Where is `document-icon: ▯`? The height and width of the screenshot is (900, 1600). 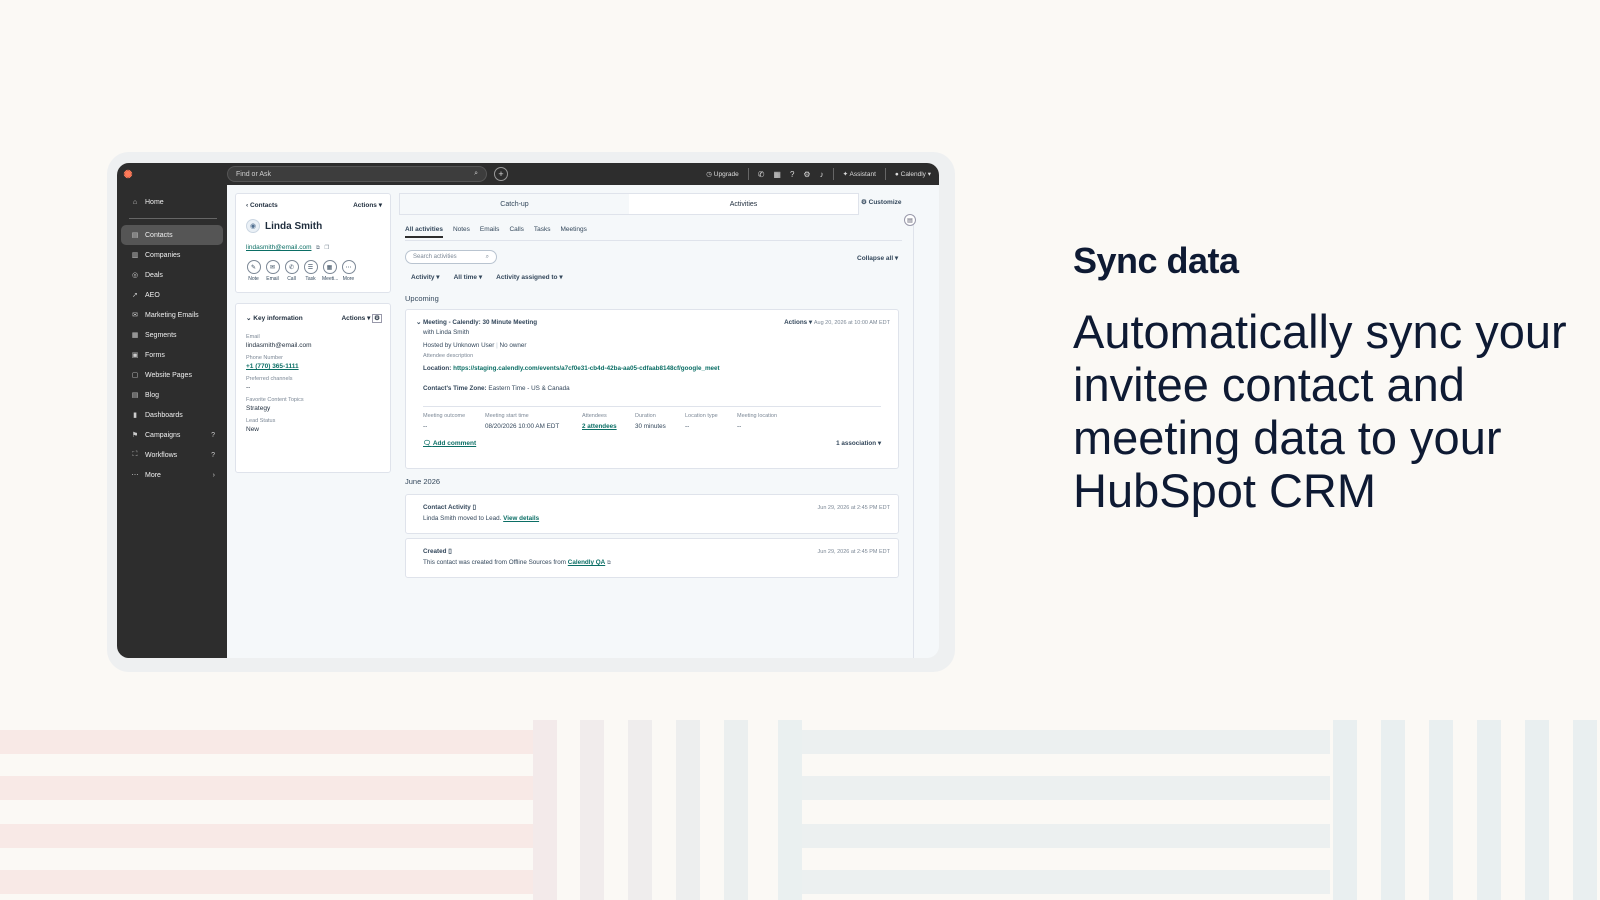
document-icon: ▯ is located at coordinates (474, 507).